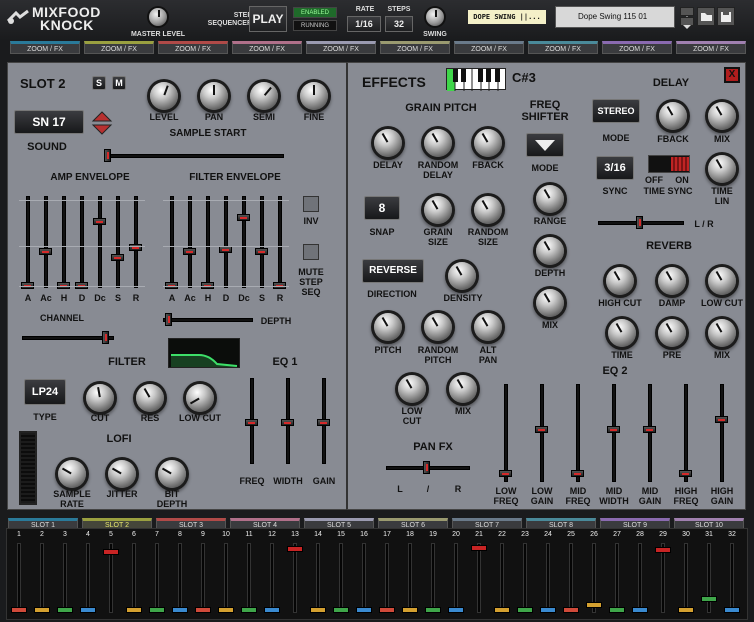  Describe the element at coordinates (435, 17) in the screenshot. I see `swing-knob` at that location.